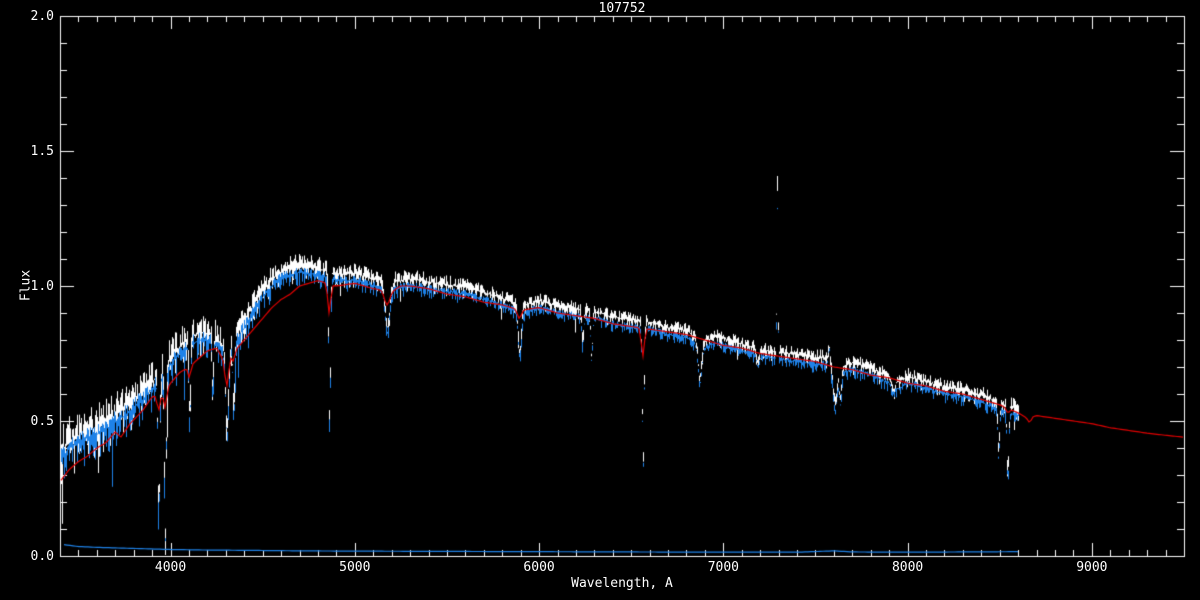 The height and width of the screenshot is (600, 1200). Describe the element at coordinates (355, 567) in the screenshot. I see `x-tick-label: 5000` at that location.